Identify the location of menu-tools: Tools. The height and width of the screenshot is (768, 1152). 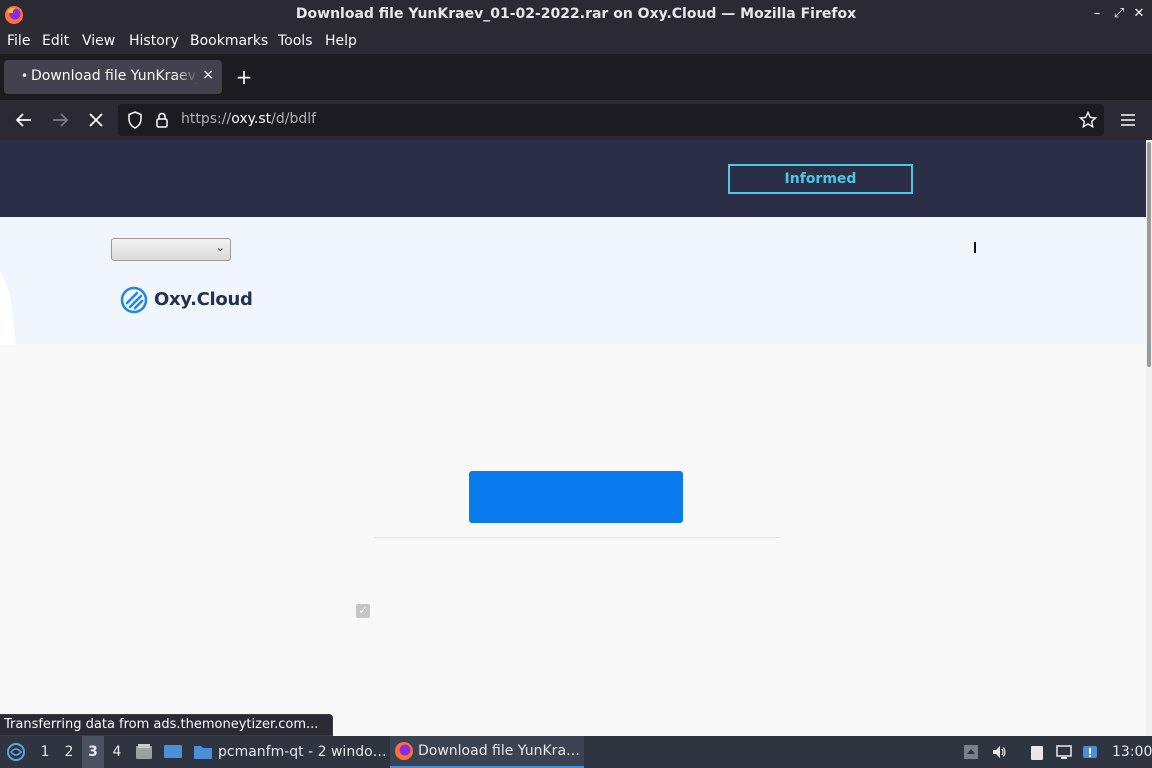
(295, 41).